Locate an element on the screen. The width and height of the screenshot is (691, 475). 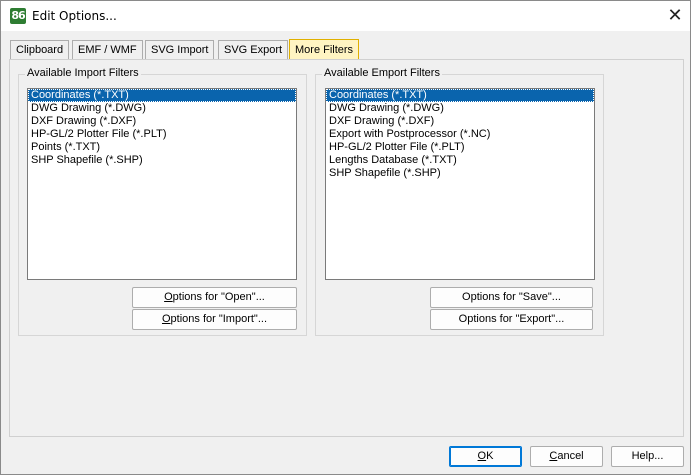
cancel-button: Cancel is located at coordinates (566, 456).